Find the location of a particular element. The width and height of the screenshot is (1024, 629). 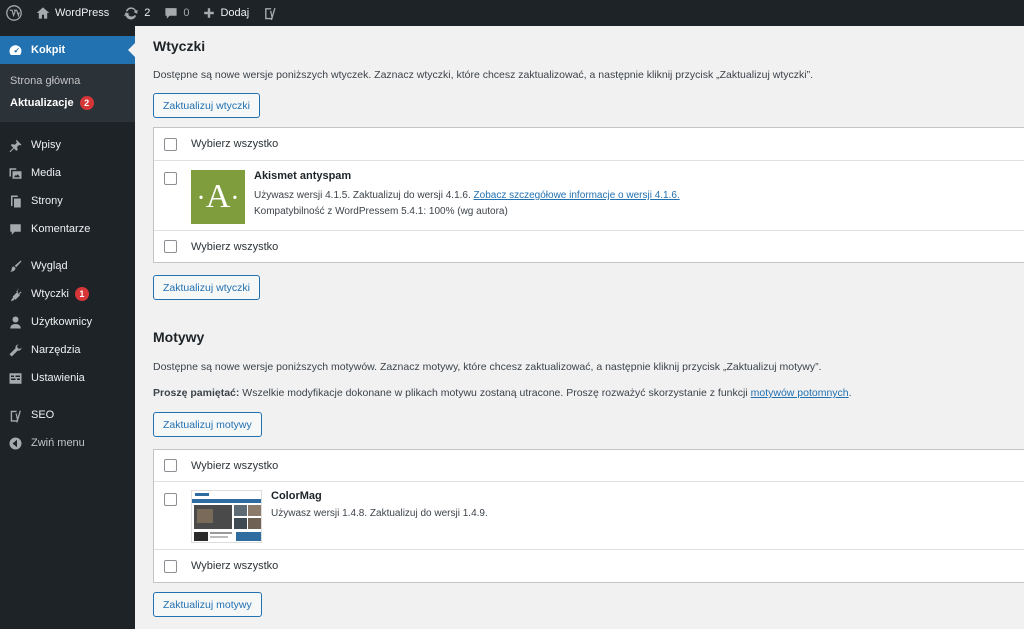

brush-icon is located at coordinates (16, 266).